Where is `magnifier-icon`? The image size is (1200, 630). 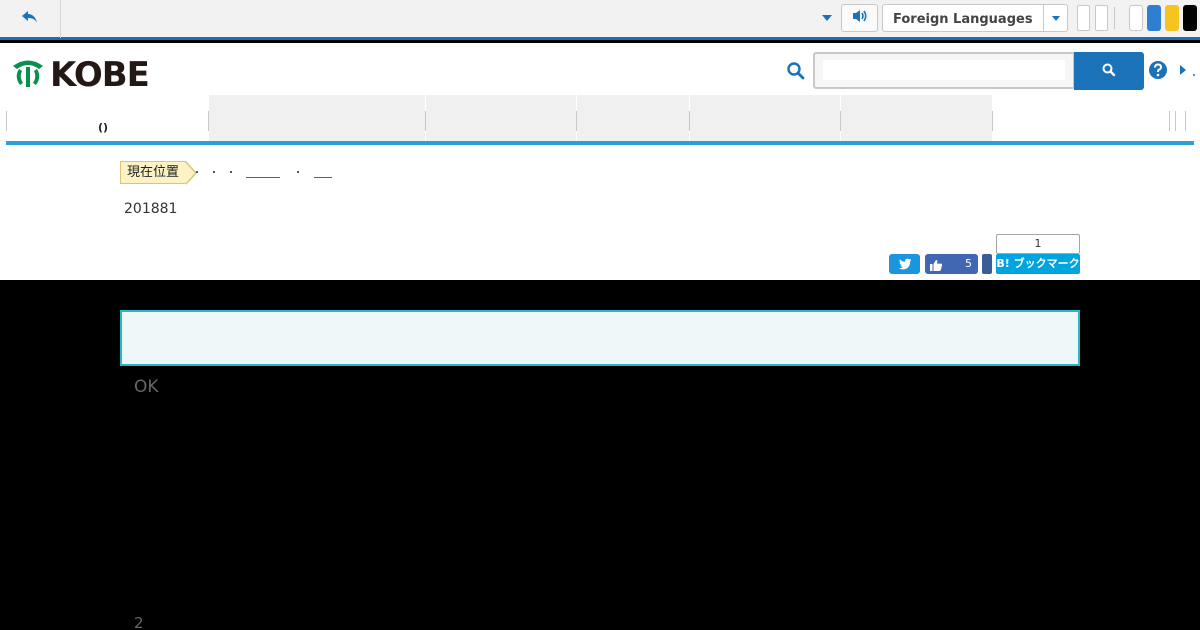
magnifier-icon is located at coordinates (1109, 71).